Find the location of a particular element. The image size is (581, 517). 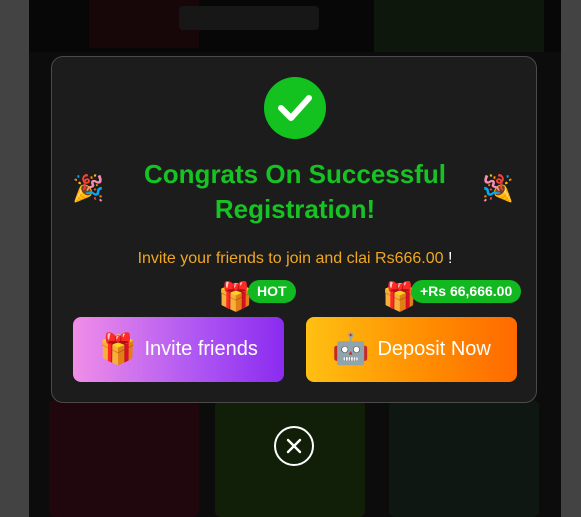

close-button is located at coordinates (294, 446).